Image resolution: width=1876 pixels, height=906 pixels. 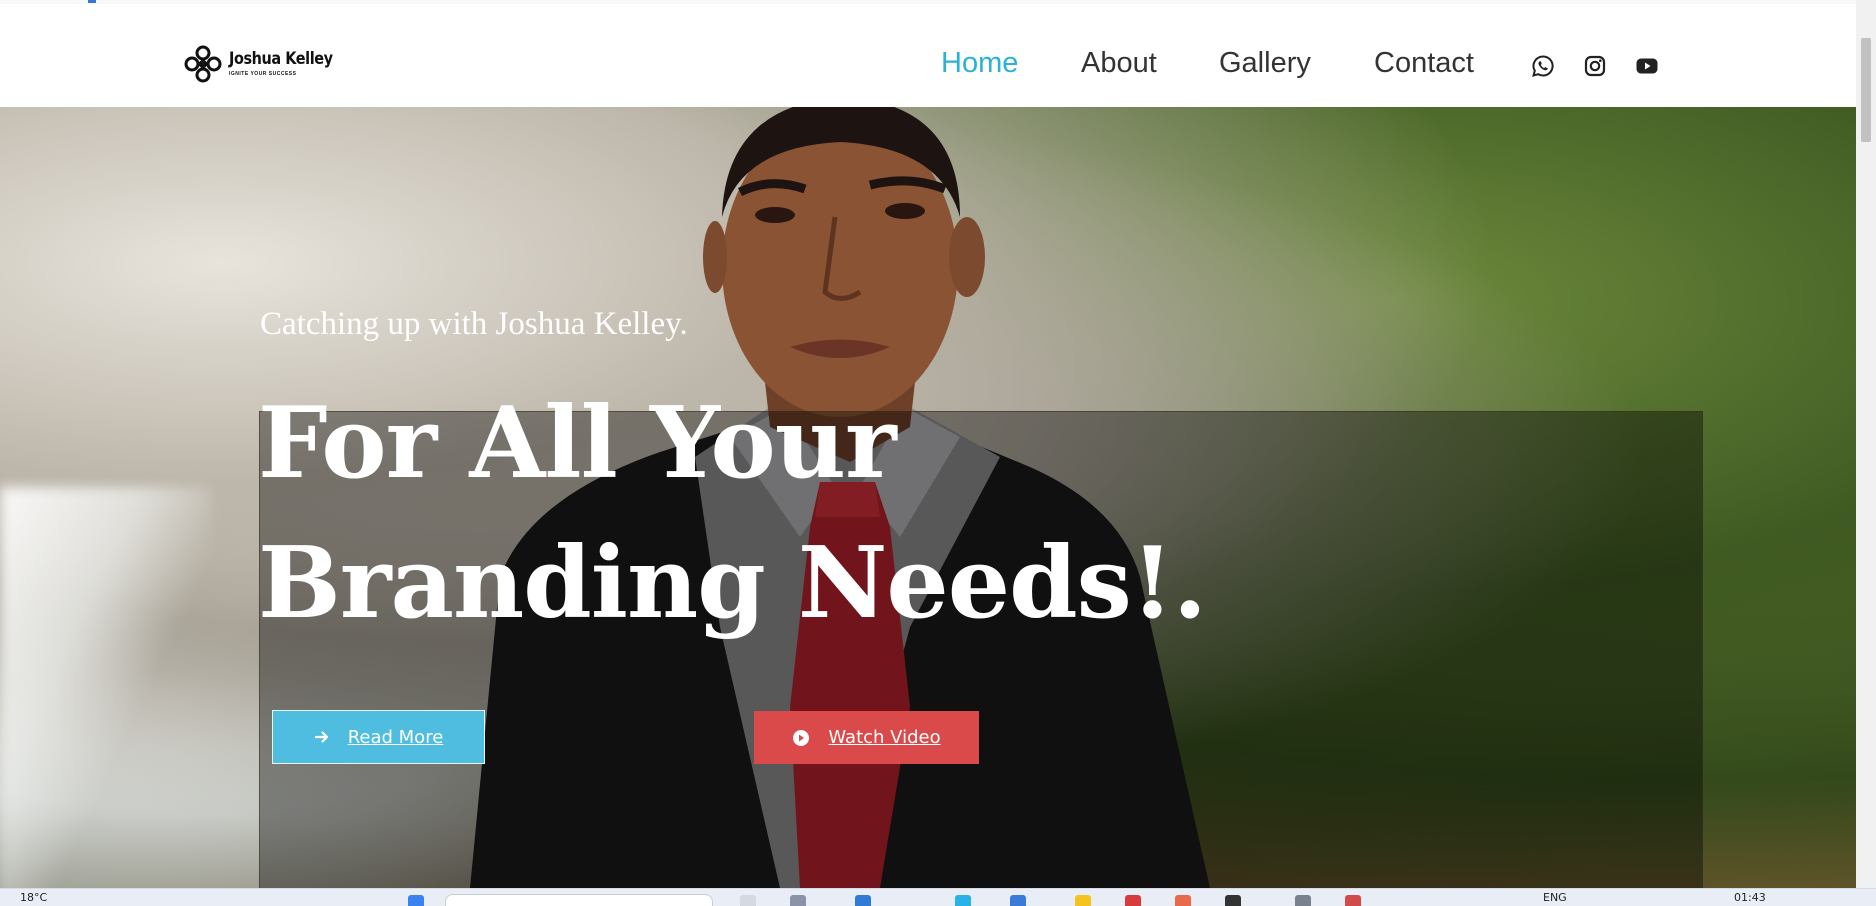 I want to click on chrome-icon, so click(x=1083, y=900).